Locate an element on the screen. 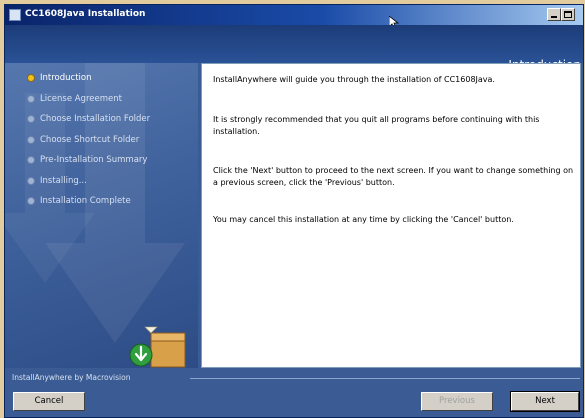 This screenshot has width=585, height=418. step-label: Choose Installation Folder is located at coordinates (95, 119).